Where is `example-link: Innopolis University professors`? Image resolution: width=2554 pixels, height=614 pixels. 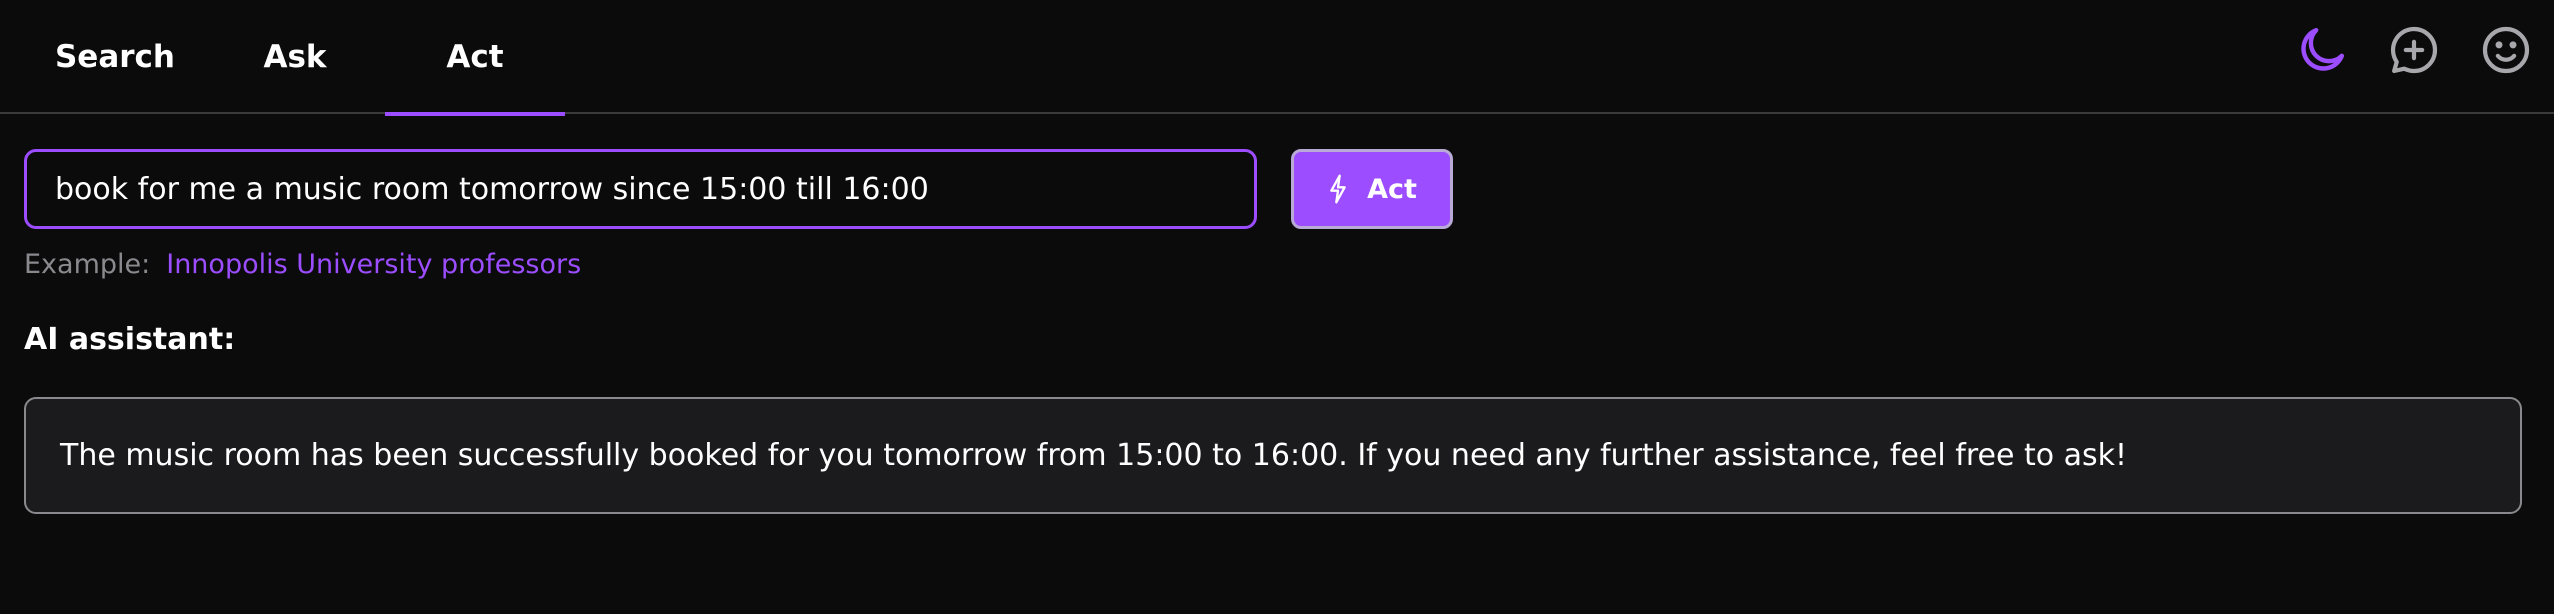
example-link: Innopolis University professors is located at coordinates (373, 264).